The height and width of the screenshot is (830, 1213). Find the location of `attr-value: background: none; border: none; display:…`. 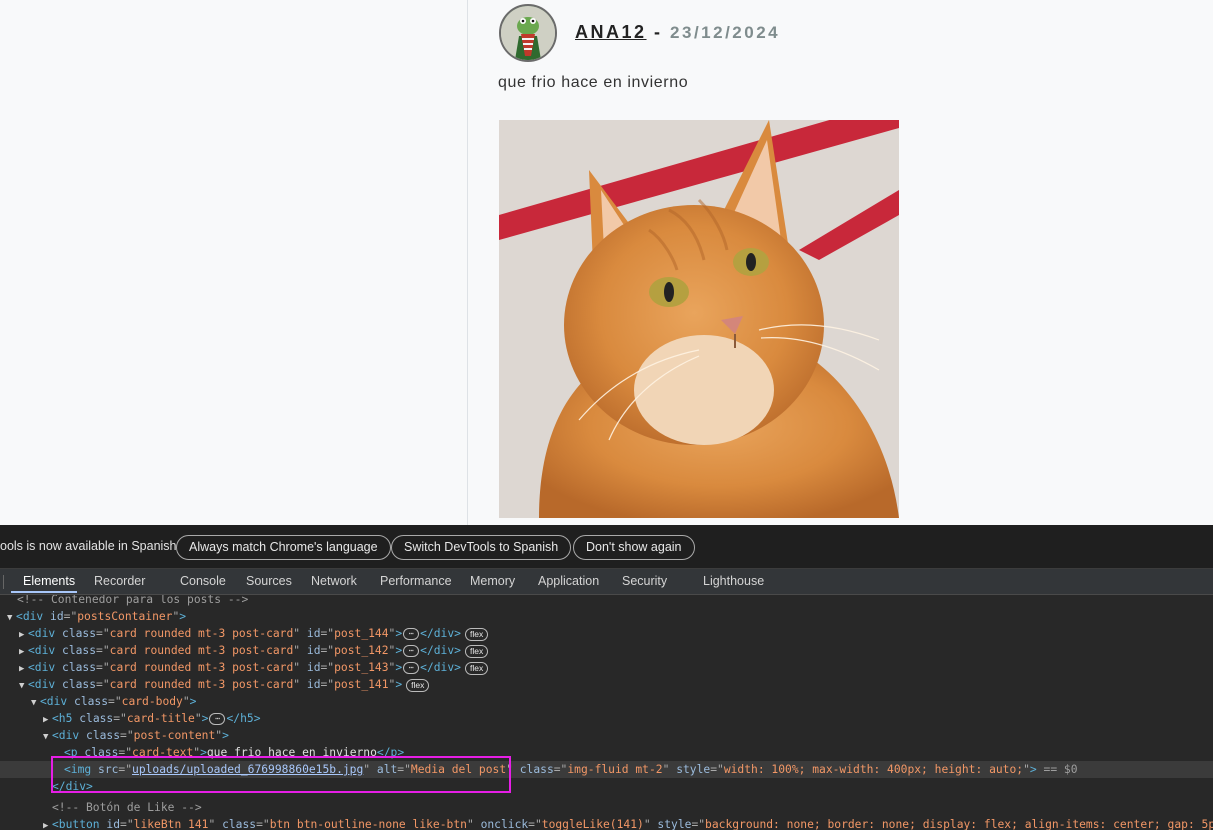

attr-value: background: none; border: none; display:… is located at coordinates (959, 824).